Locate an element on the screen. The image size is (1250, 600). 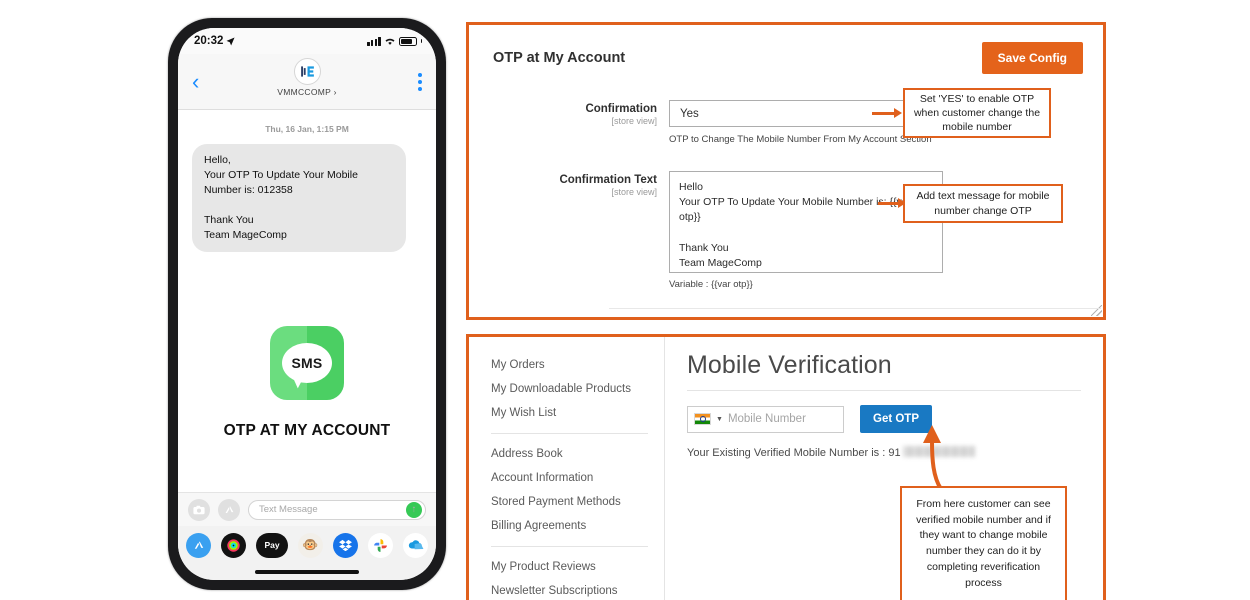
promo-block: SMS OTP AT MY ACCOUNT is located at coordinates (307, 383).